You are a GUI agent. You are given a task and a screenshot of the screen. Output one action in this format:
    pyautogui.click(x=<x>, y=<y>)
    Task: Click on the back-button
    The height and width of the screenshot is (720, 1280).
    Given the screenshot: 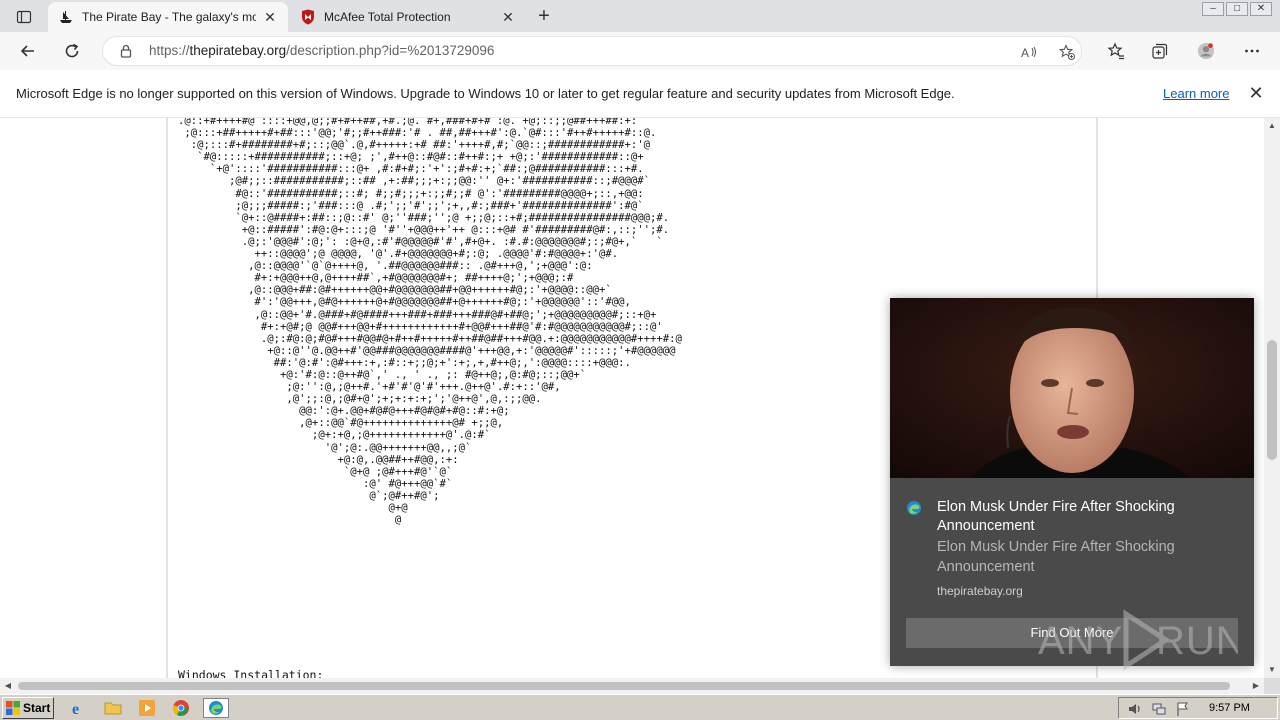 What is the action you would take?
    pyautogui.click(x=28, y=51)
    